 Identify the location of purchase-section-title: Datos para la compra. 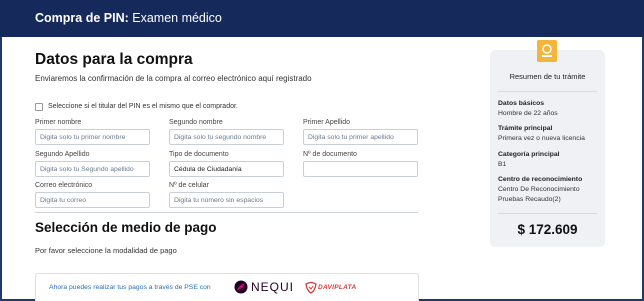
(114, 59).